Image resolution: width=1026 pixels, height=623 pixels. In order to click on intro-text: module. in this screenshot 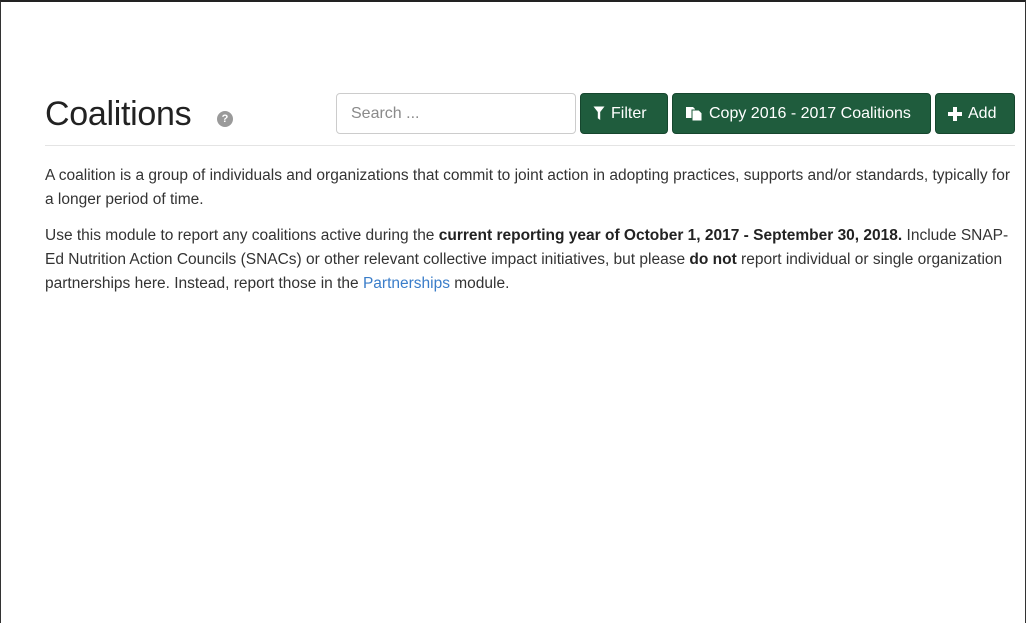, I will do `click(479, 283)`.